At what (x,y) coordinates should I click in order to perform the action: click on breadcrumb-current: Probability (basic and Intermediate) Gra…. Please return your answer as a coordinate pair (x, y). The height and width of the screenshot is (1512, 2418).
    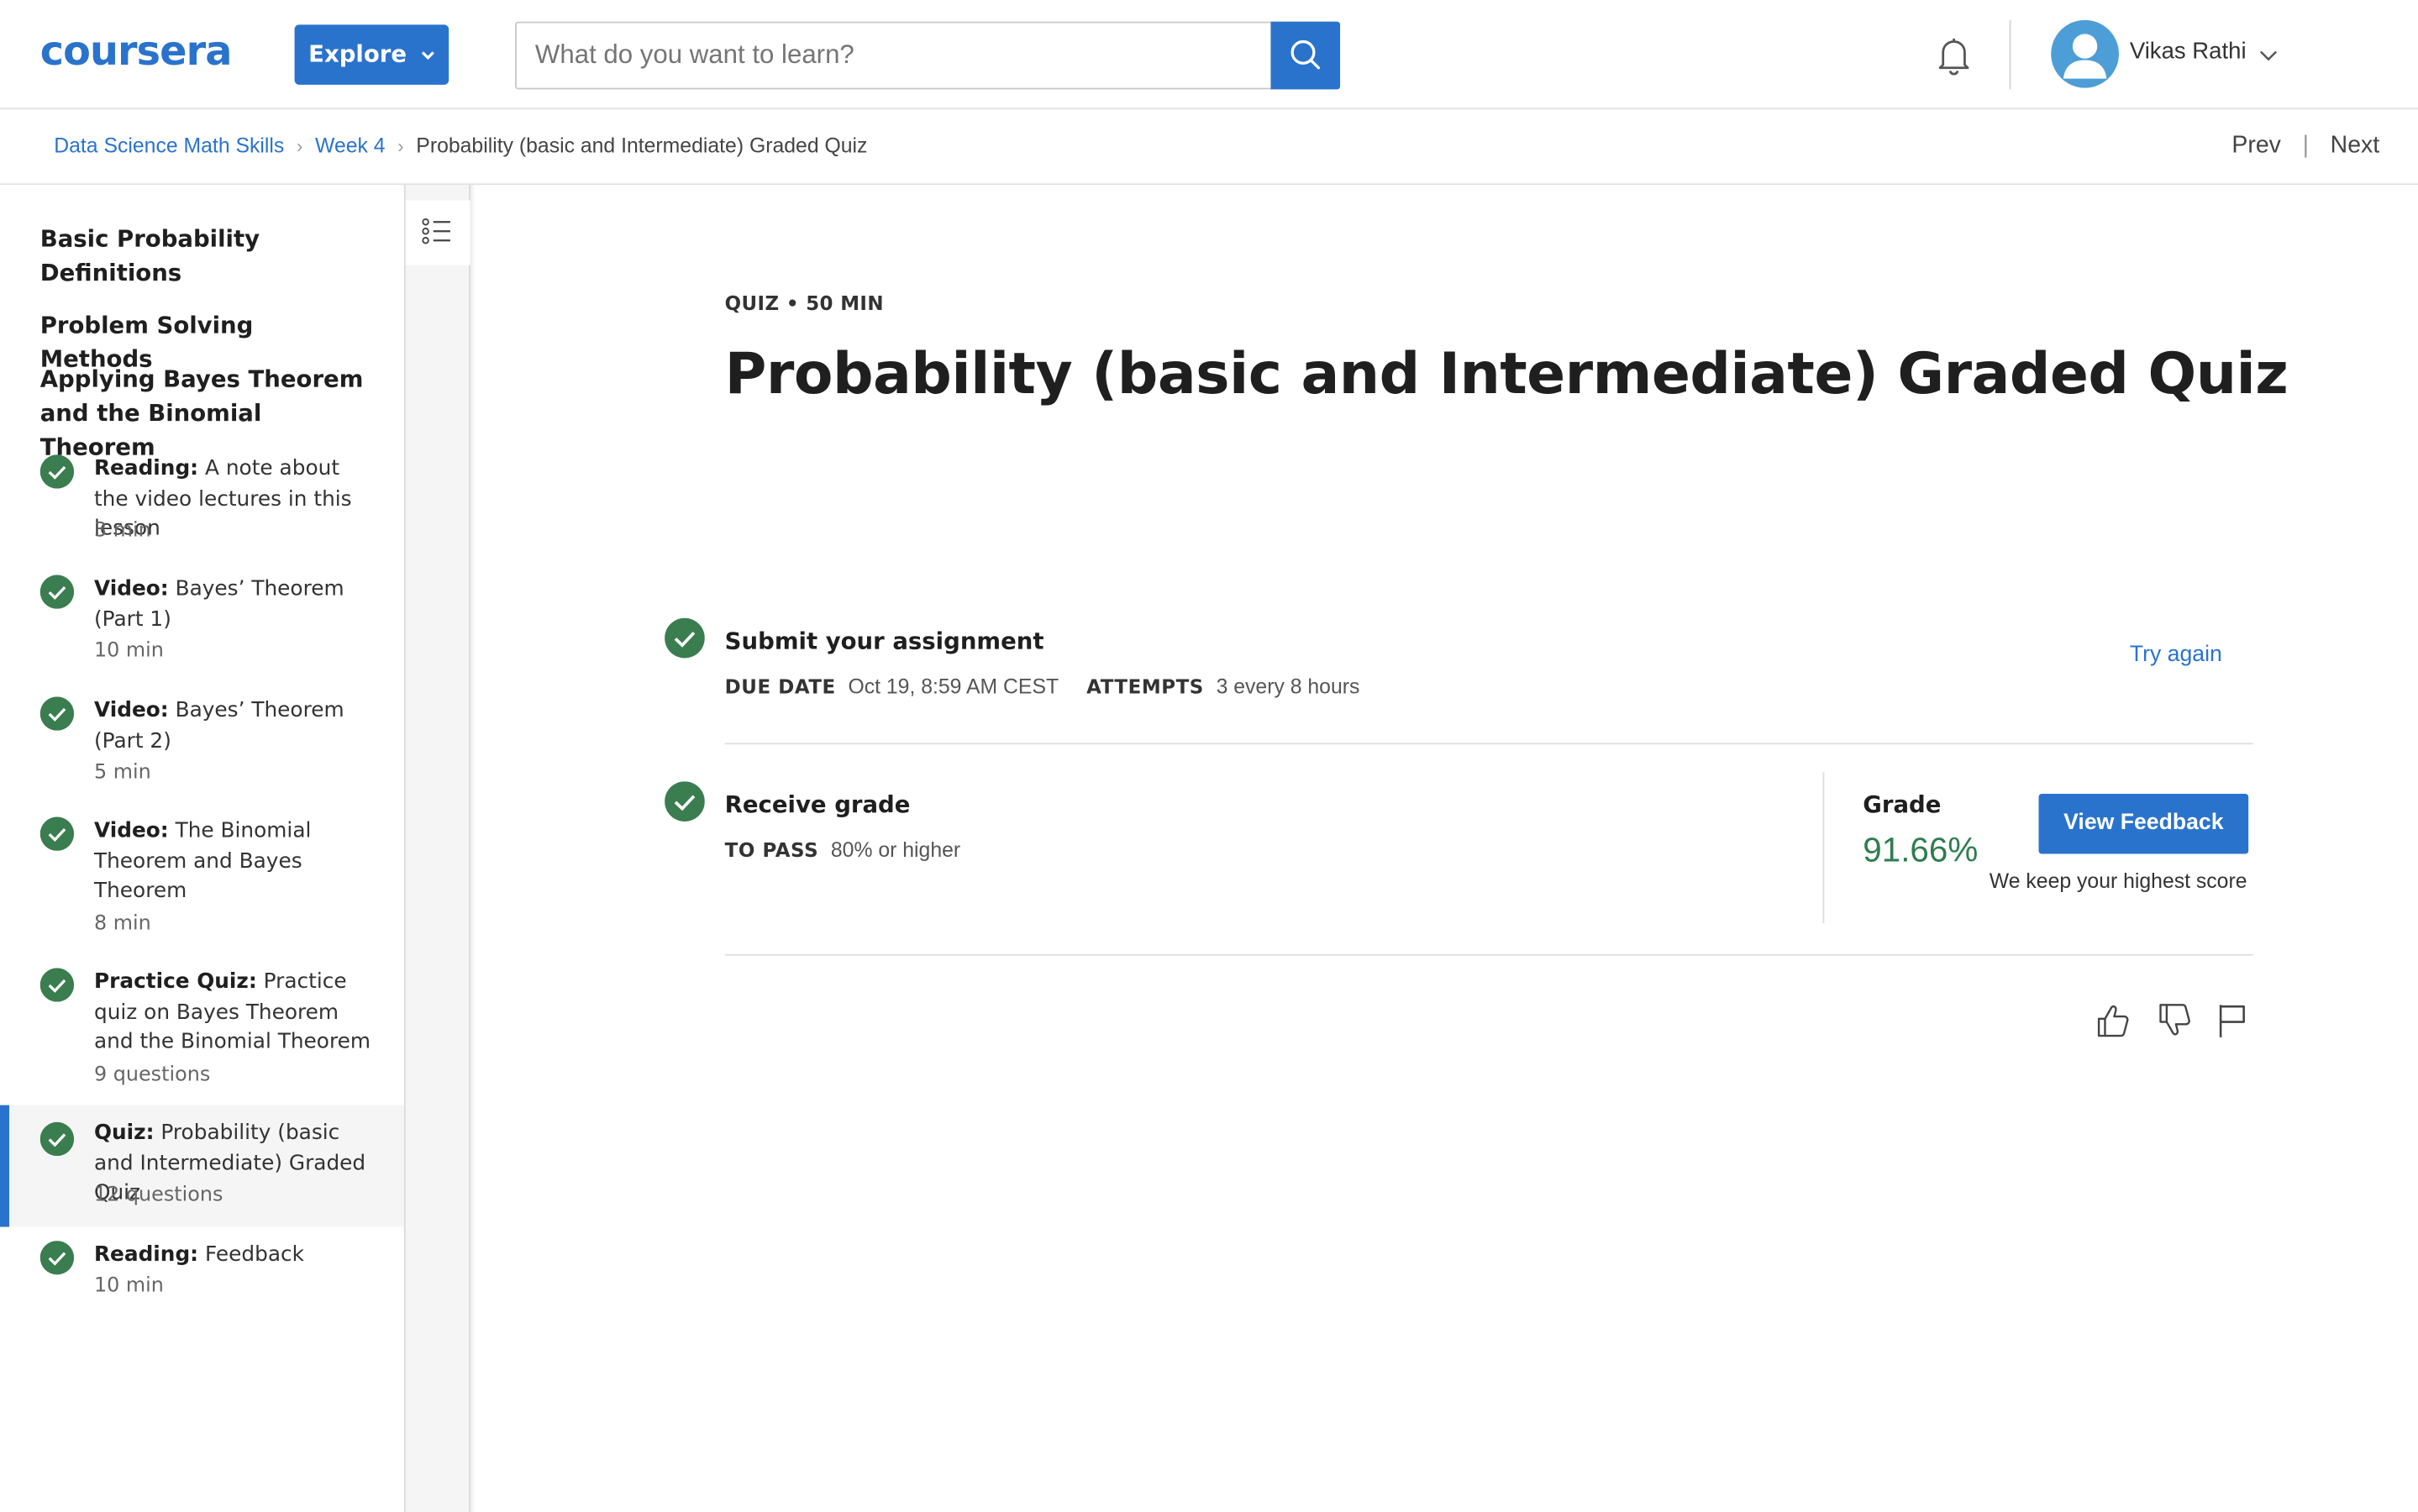
    Looking at the image, I should click on (642, 146).